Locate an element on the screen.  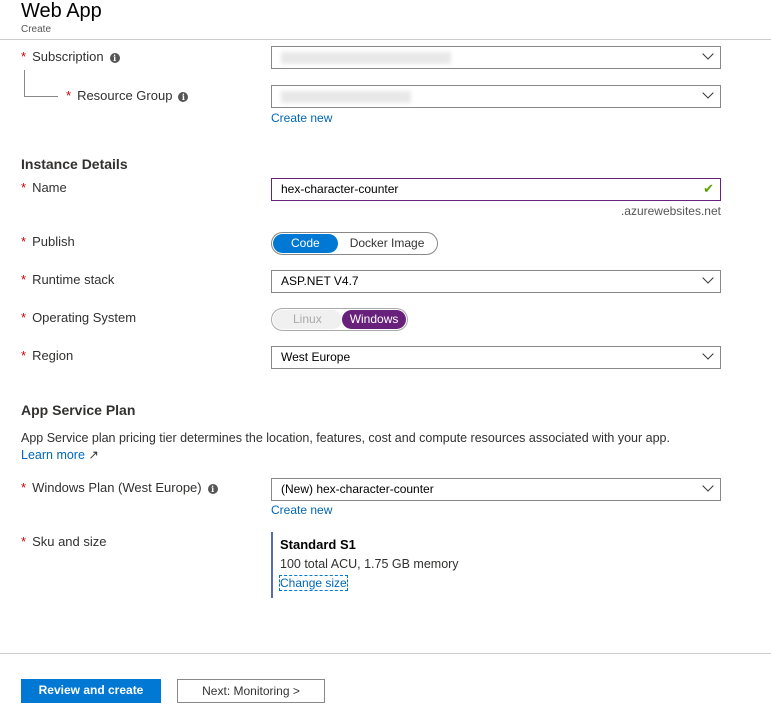
os-label: * Operating System is located at coordinates (78, 317).